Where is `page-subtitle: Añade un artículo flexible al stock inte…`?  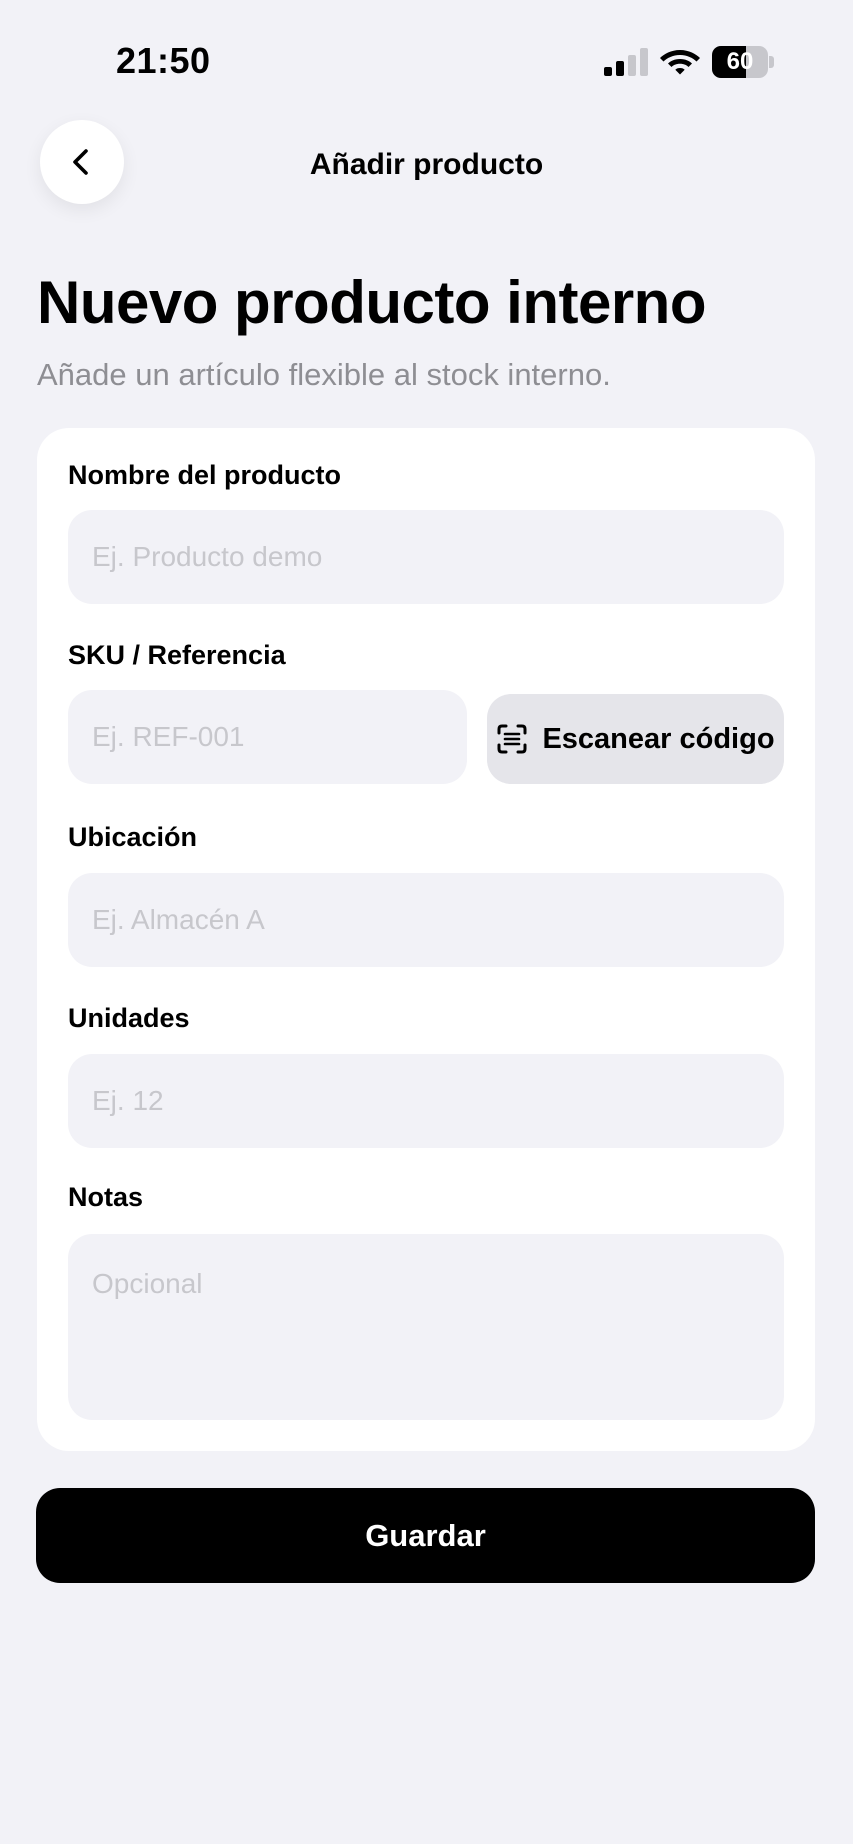
page-subtitle: Añade un artículo flexible al stock inte… is located at coordinates (324, 374).